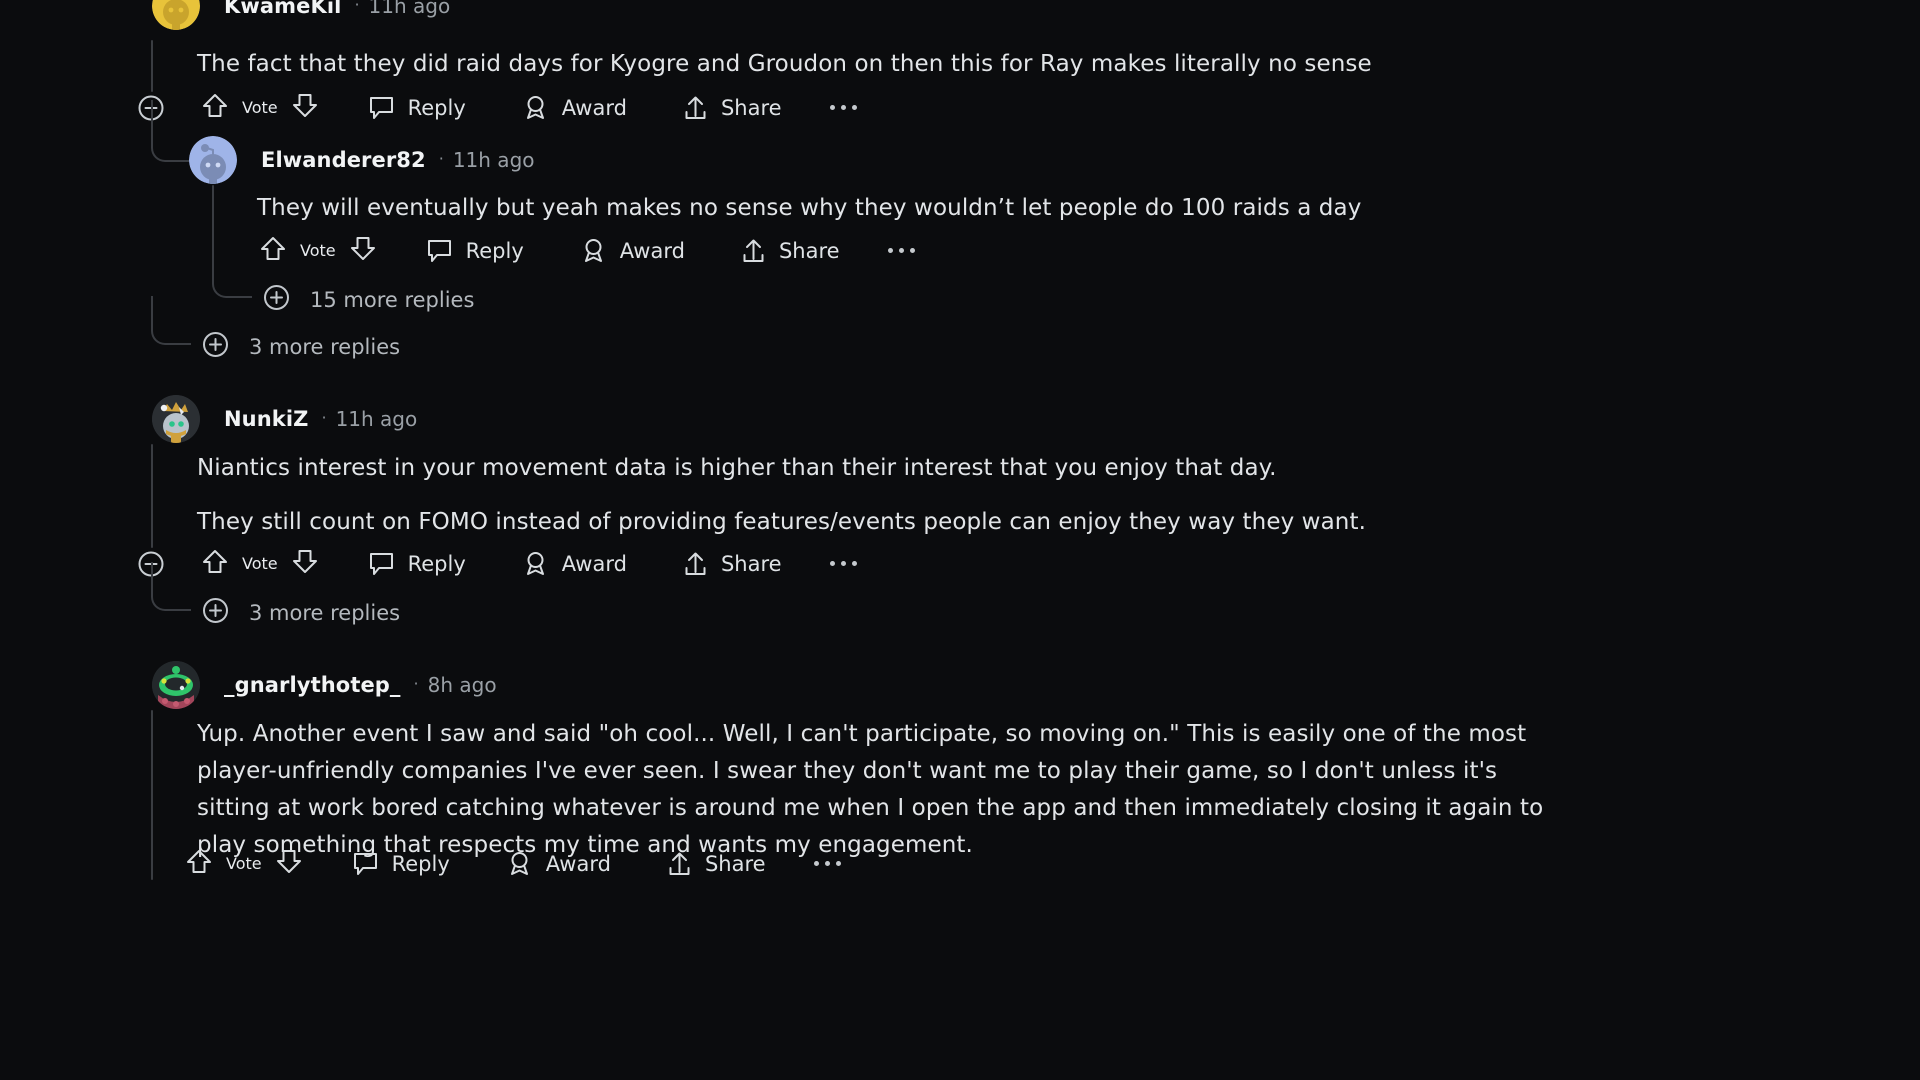  Describe the element at coordinates (266, 419) in the screenshot. I see `comment-author: NunkiZ` at that location.